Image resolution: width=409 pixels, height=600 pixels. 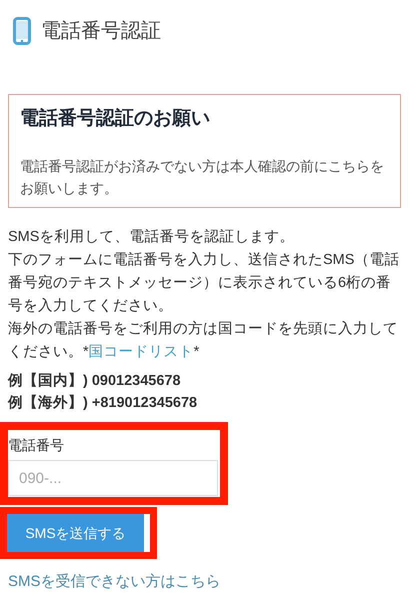 I want to click on notice-text: 電話番号認証がお済みでない方は本人確認の前にこちらをお願いします。, so click(x=202, y=177).